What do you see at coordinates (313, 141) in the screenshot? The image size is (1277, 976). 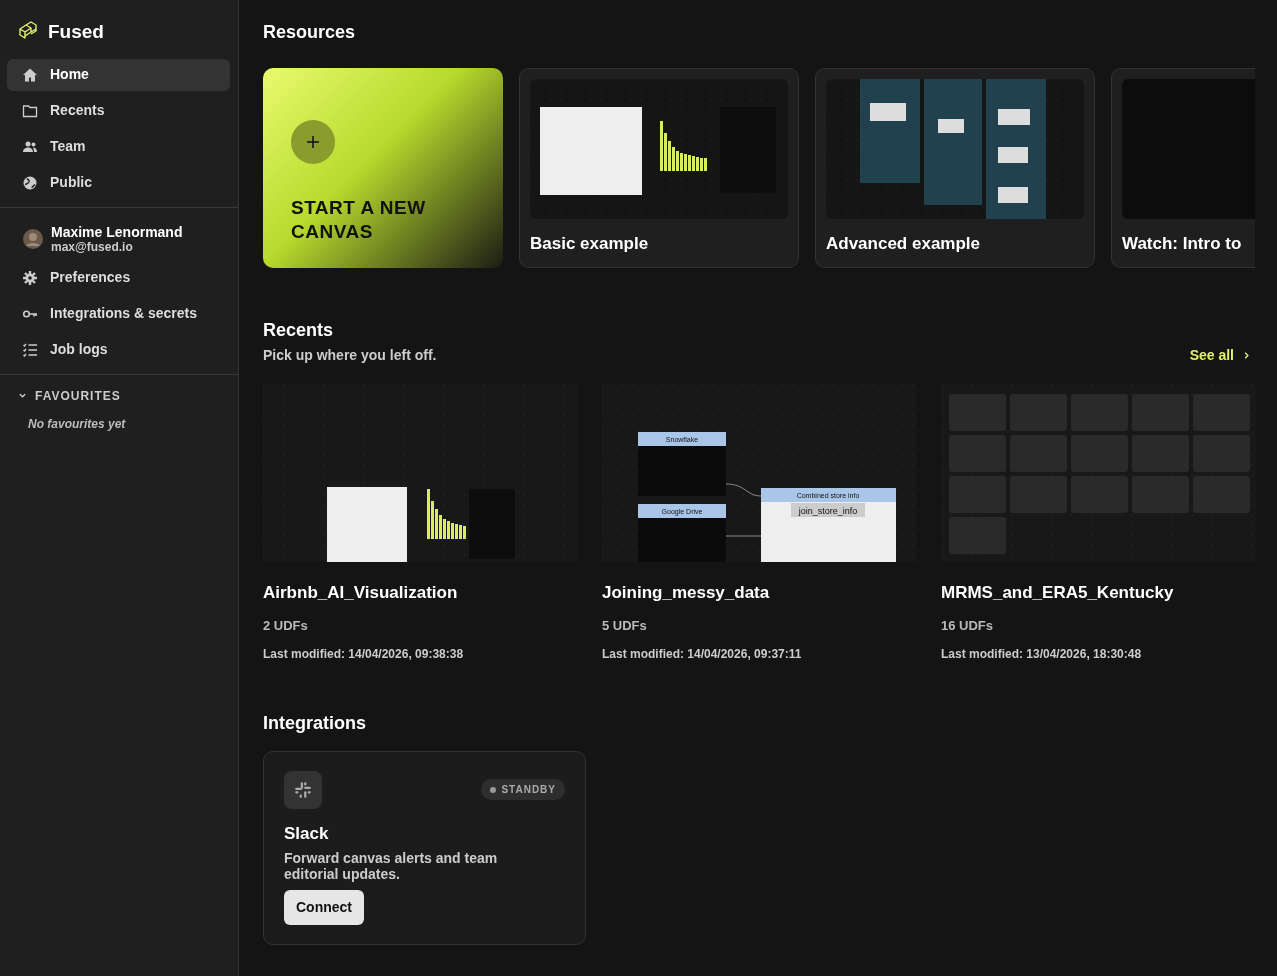 I see `plus-icon` at bounding box center [313, 141].